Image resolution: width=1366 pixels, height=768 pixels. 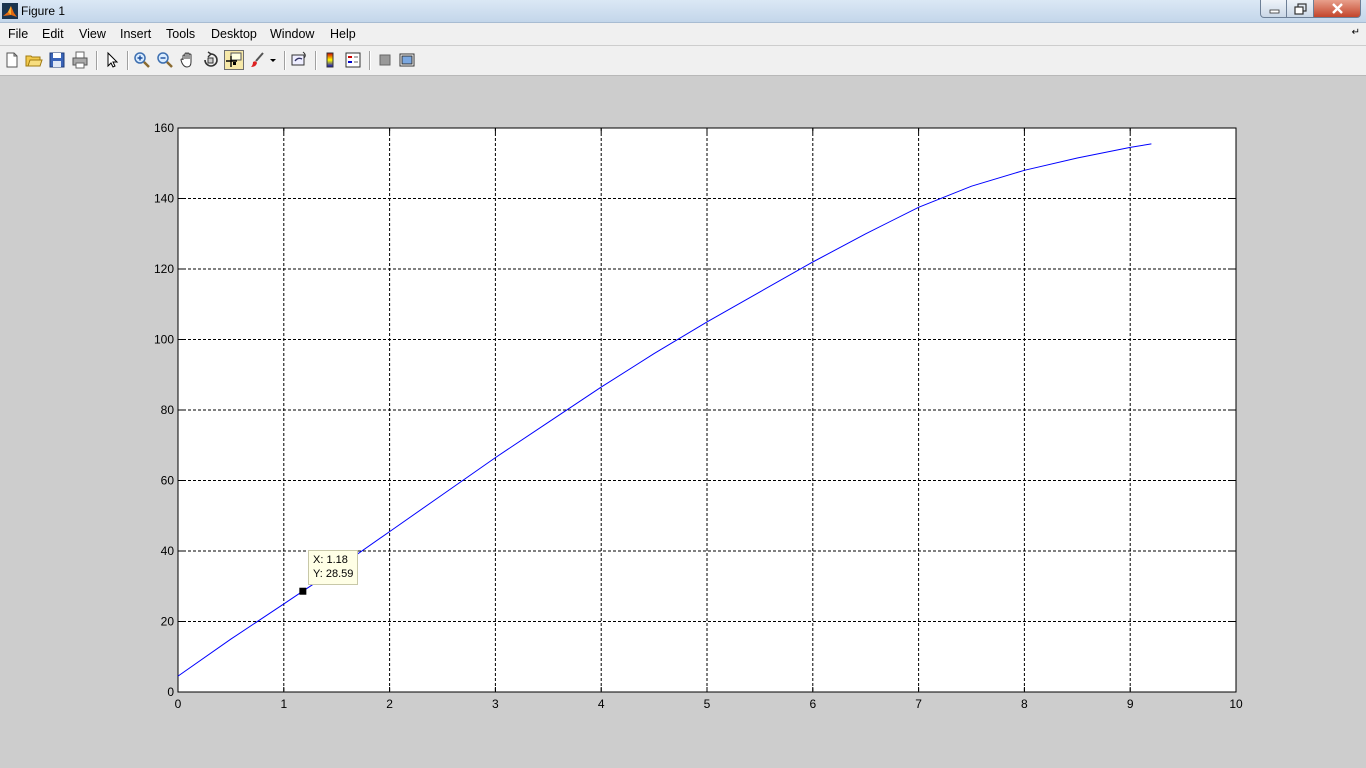 I want to click on y-tick-label: 140, so click(x=164, y=199).